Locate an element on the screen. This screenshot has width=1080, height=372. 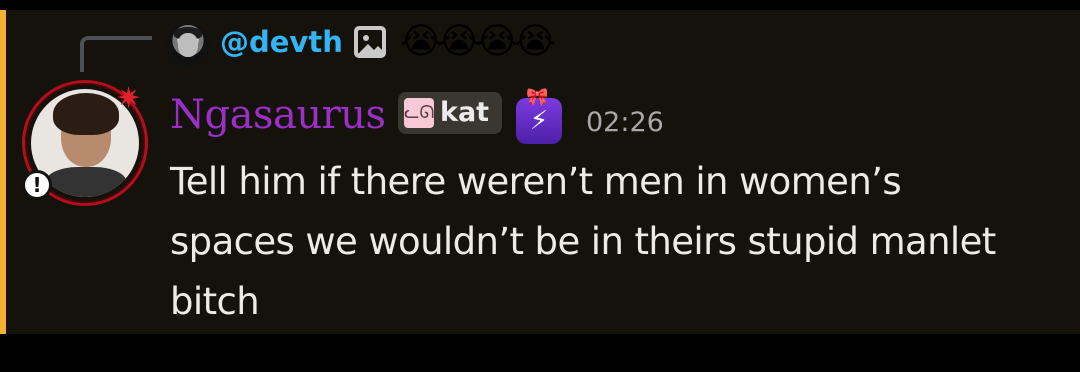
reply-preview-emojis: 😭😭😭😭 is located at coordinates (478, 42).